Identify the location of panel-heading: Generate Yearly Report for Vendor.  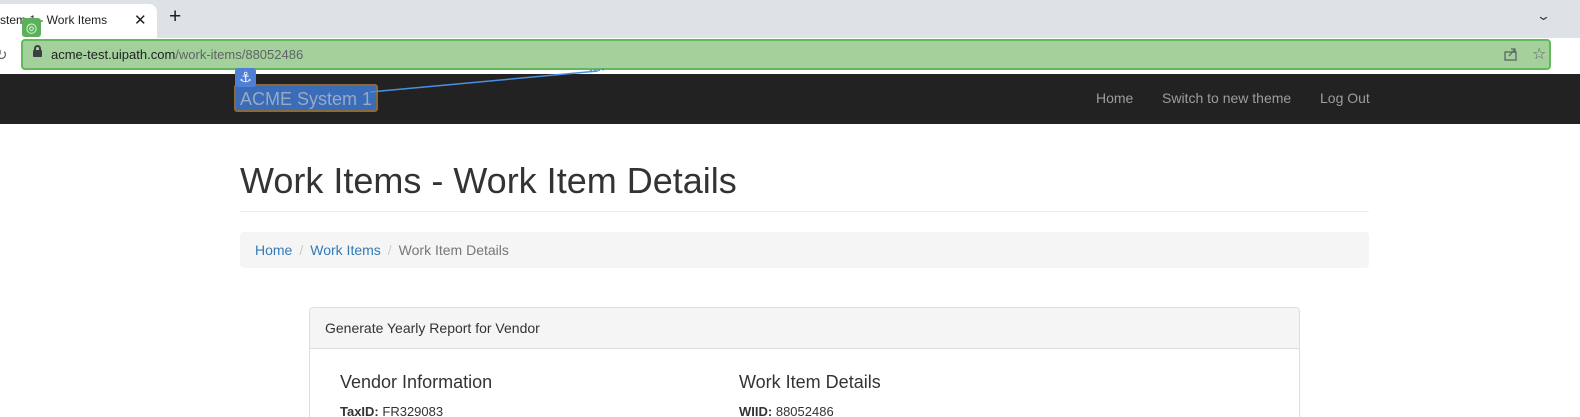
(804, 328).